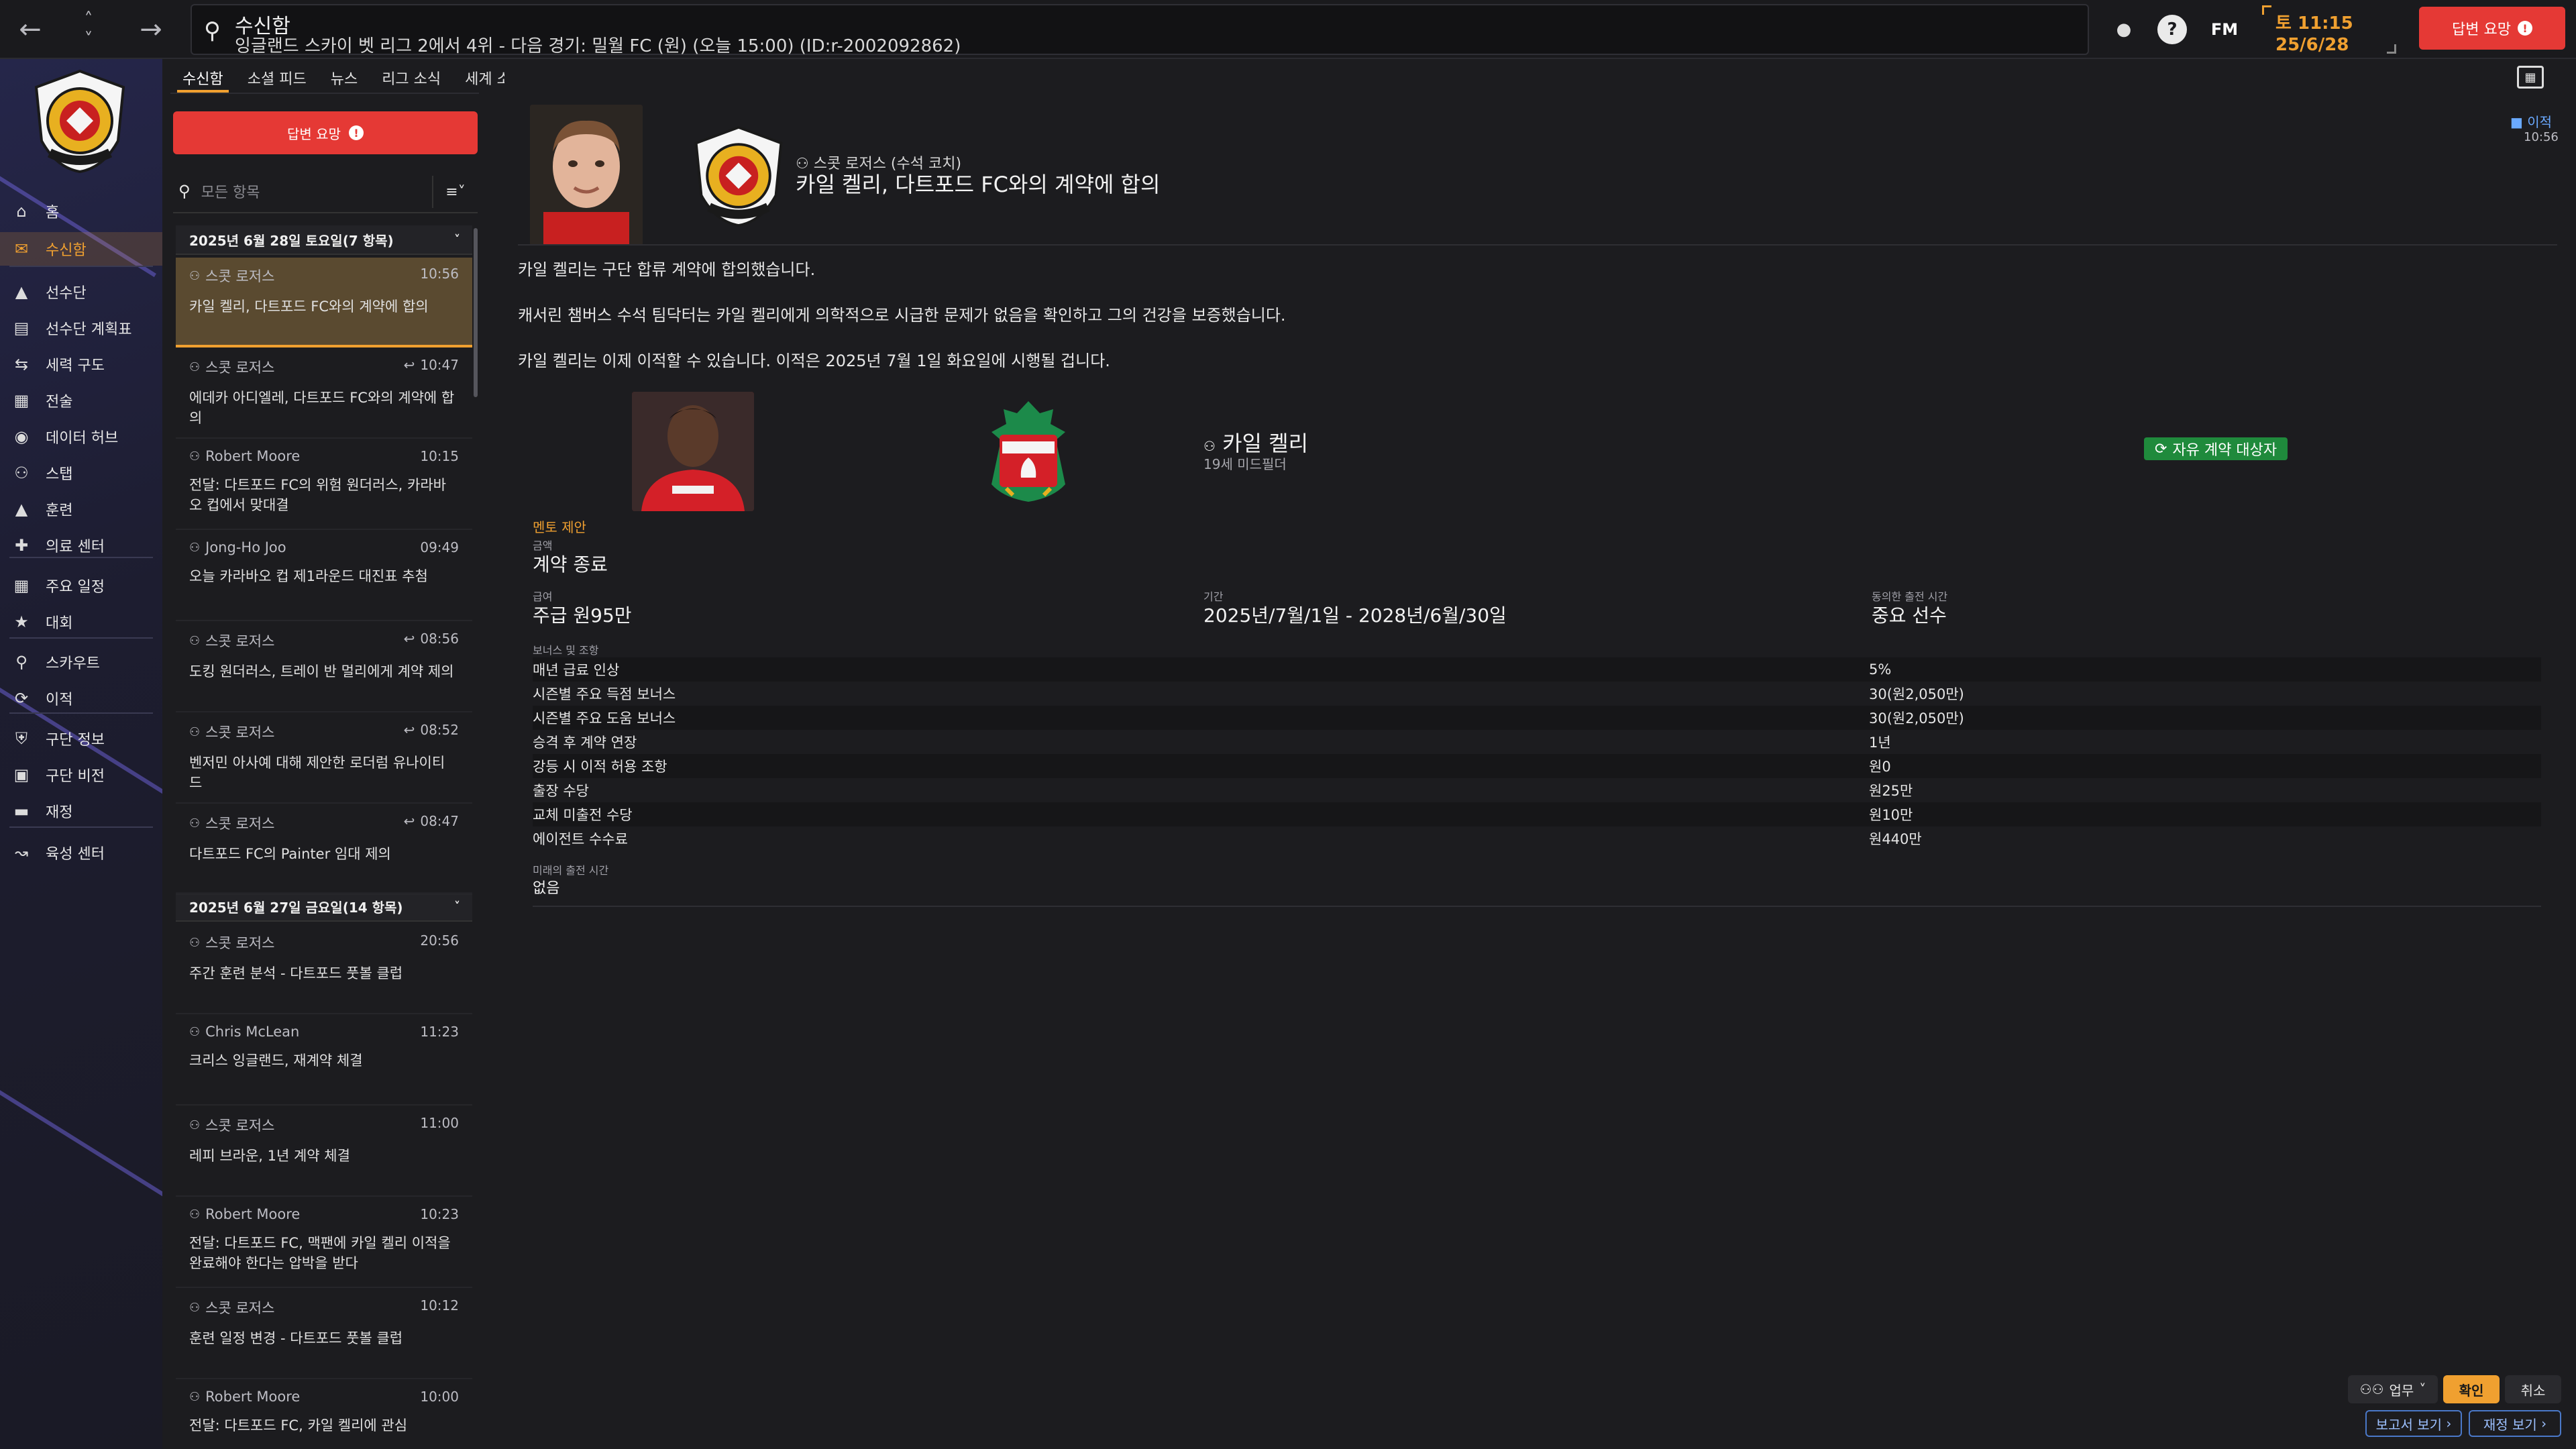 This screenshot has width=2576, height=1449. I want to click on game-date: 토 11:15 25/6/28, so click(2329, 30).